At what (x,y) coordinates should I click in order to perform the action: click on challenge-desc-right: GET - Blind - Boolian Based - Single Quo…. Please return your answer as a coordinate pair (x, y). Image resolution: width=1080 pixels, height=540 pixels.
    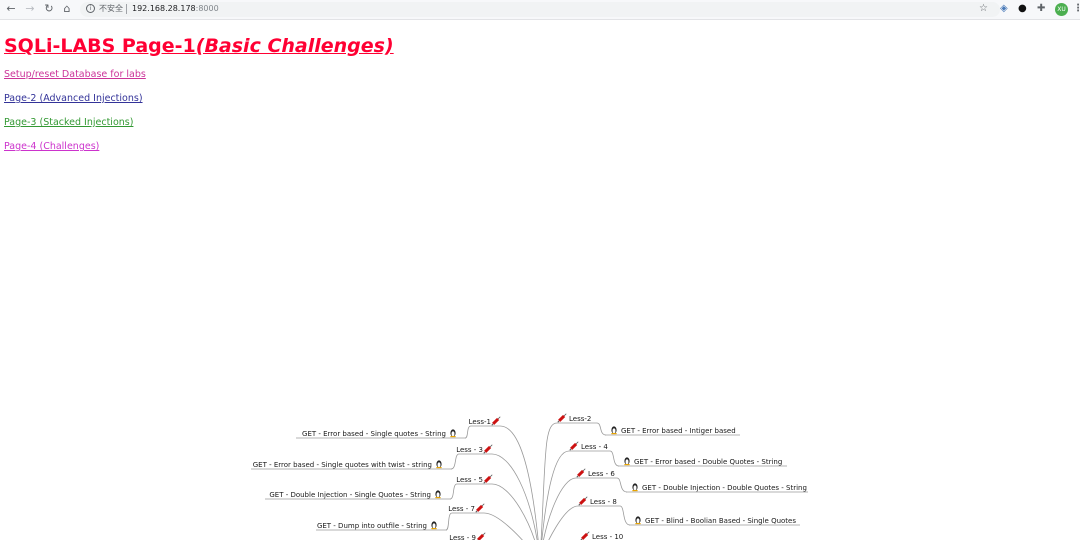
    Looking at the image, I should click on (720, 521).